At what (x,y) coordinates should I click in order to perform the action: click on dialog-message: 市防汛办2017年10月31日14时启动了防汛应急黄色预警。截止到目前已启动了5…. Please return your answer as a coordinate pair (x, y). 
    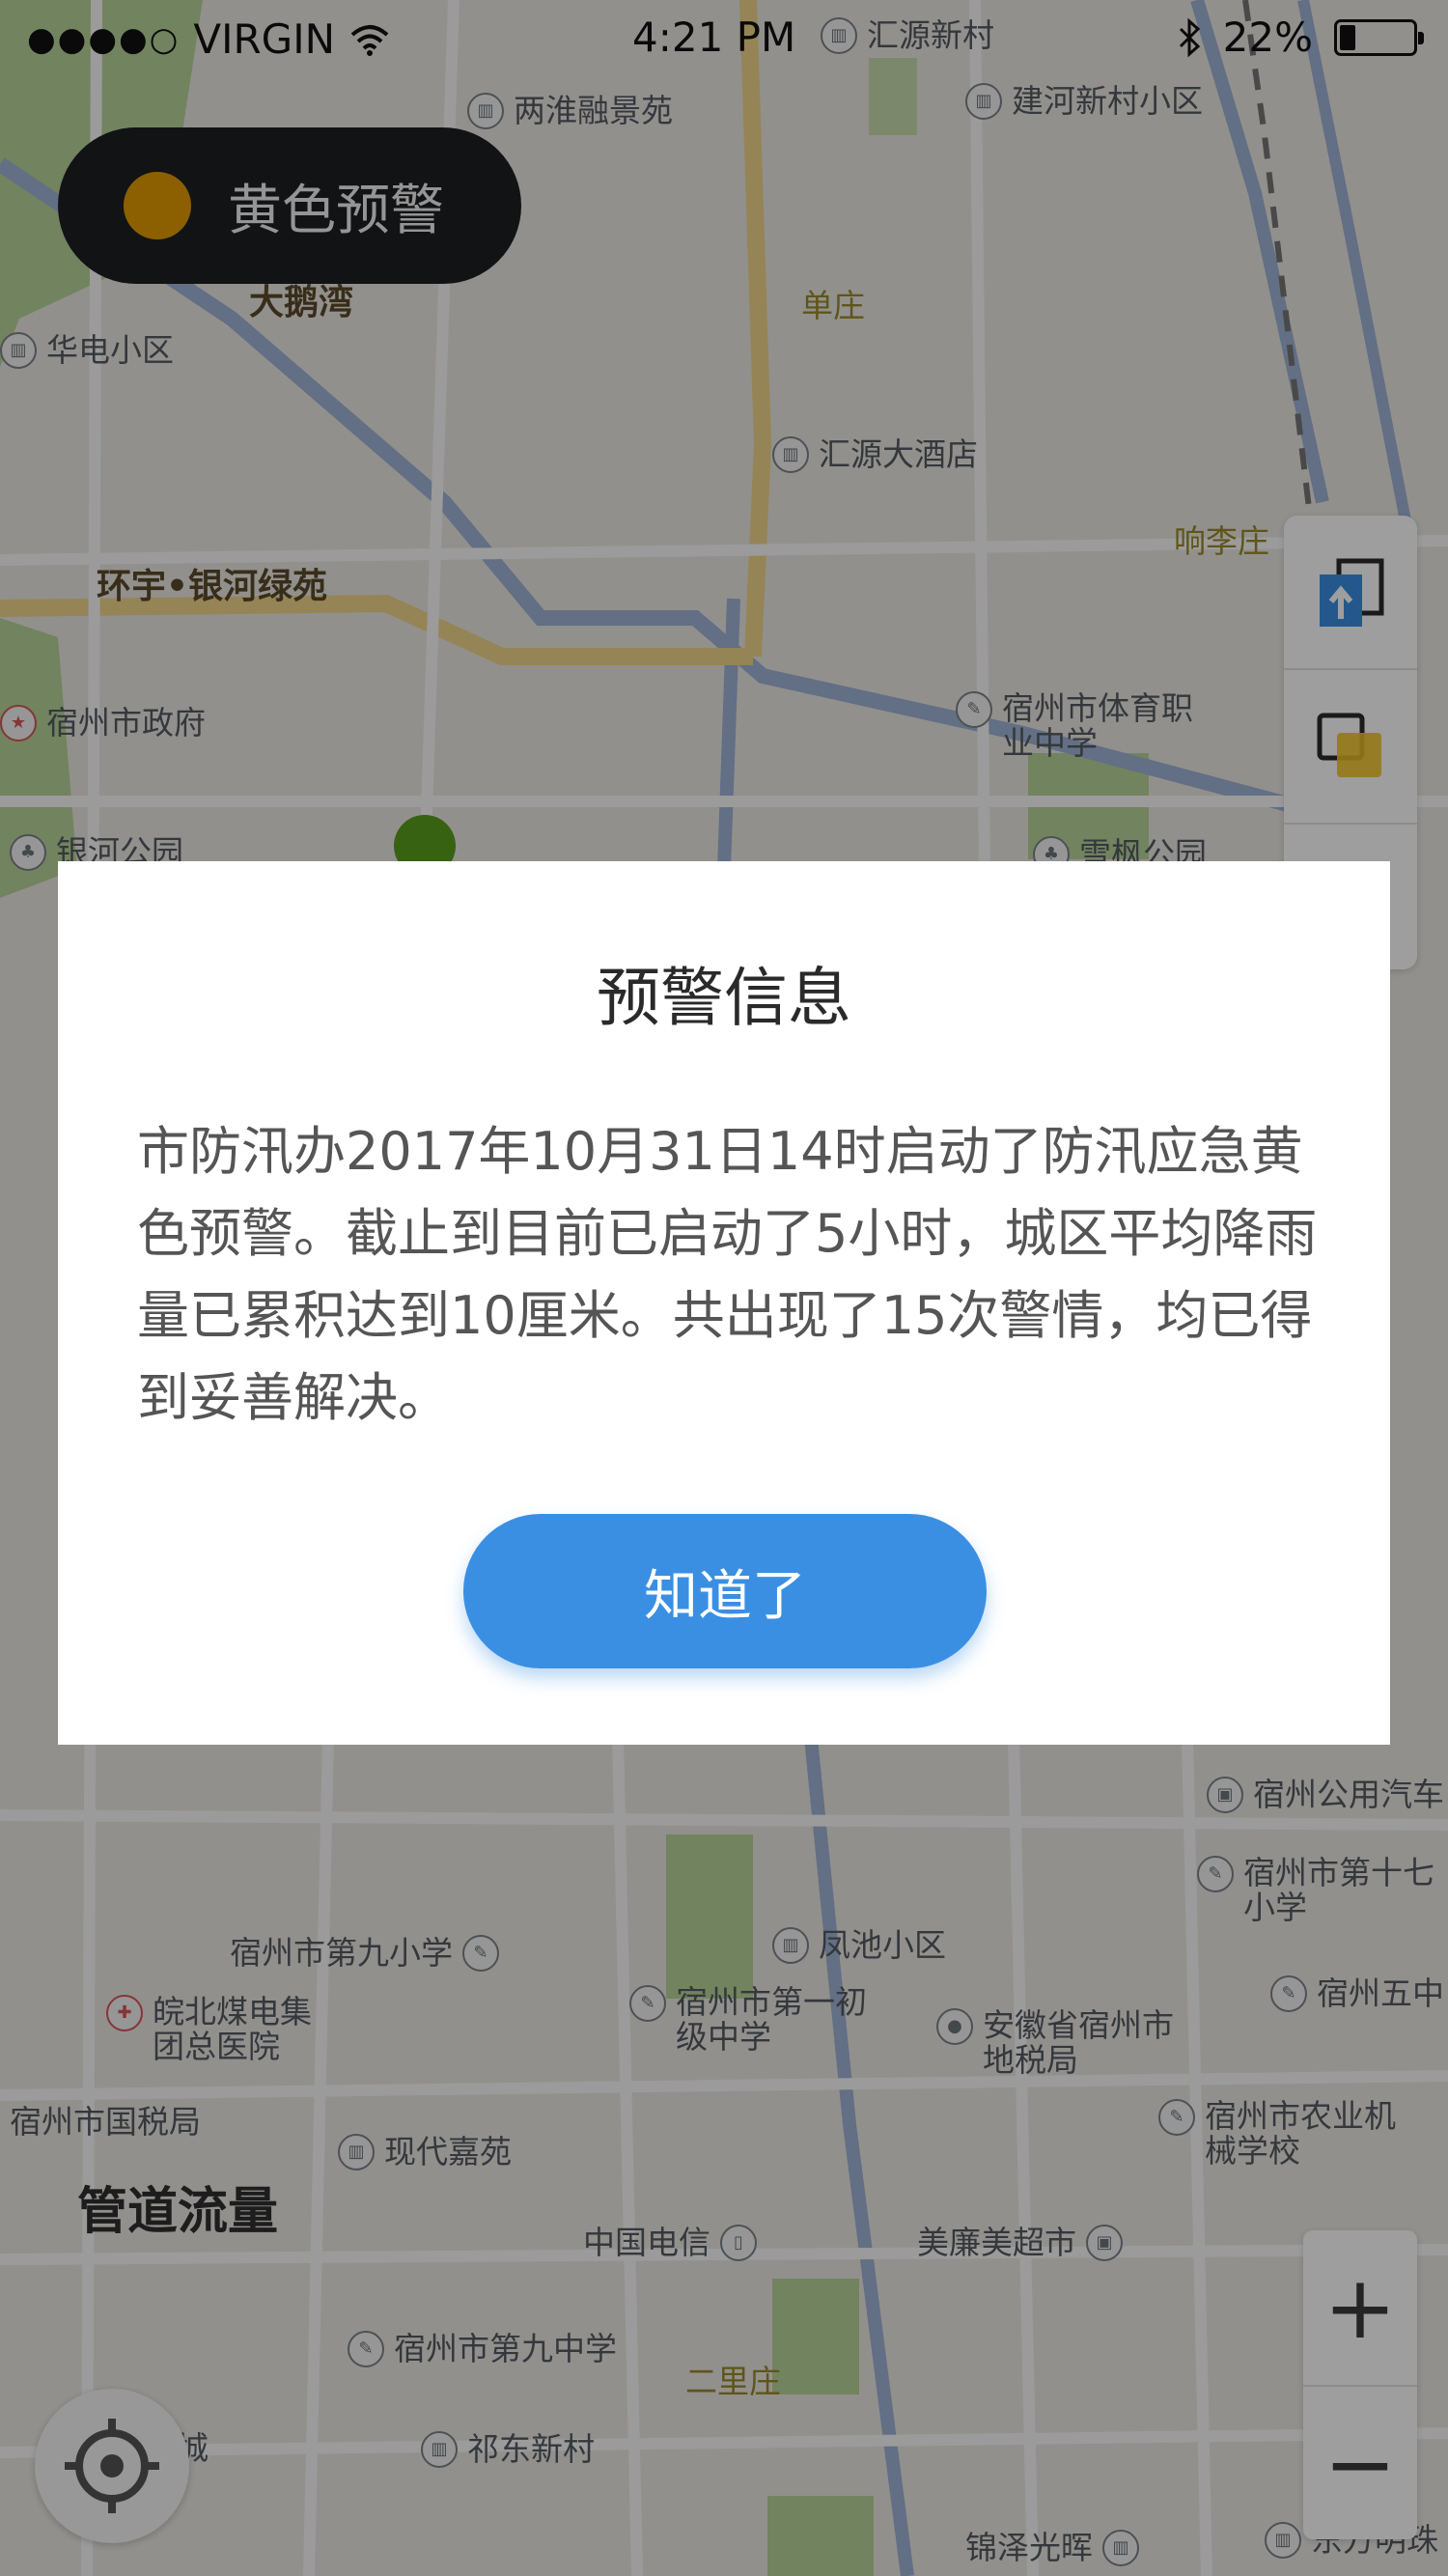
    Looking at the image, I should click on (728, 1275).